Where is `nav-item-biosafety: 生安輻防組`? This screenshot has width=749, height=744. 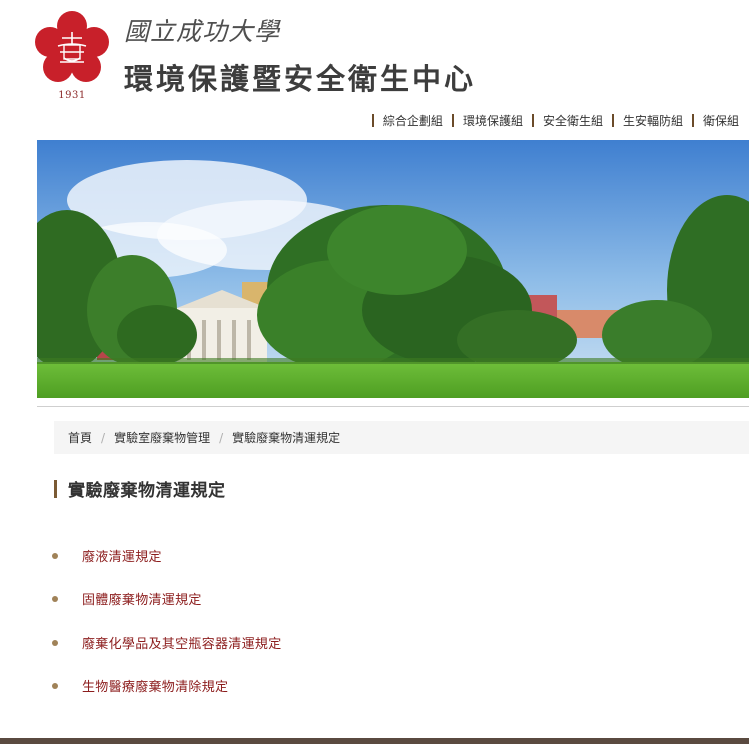
nav-item-biosafety: 生安輻防組 is located at coordinates (653, 120).